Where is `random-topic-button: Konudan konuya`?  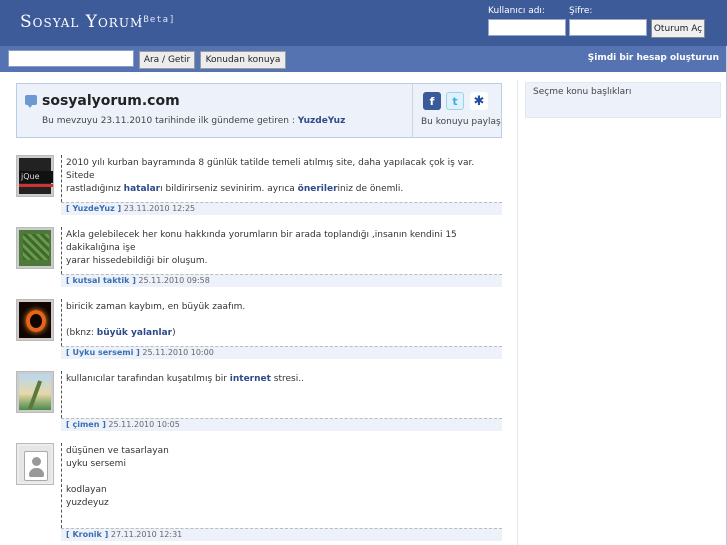
random-topic-button: Konudan konuya is located at coordinates (243, 60).